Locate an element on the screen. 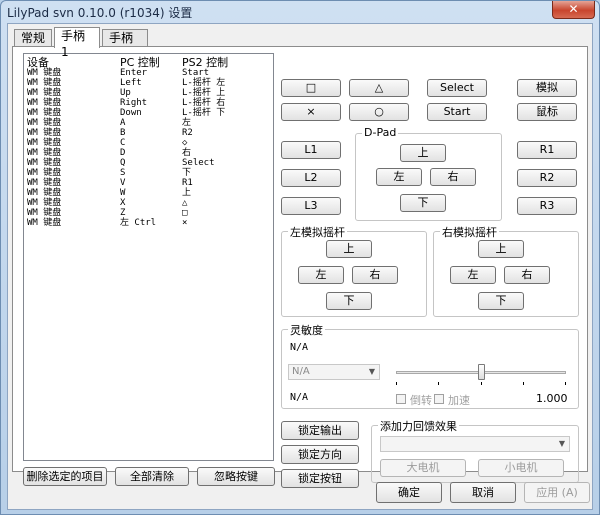 This screenshot has height=515, width=600. row-pc-control: W is located at coordinates (123, 193).